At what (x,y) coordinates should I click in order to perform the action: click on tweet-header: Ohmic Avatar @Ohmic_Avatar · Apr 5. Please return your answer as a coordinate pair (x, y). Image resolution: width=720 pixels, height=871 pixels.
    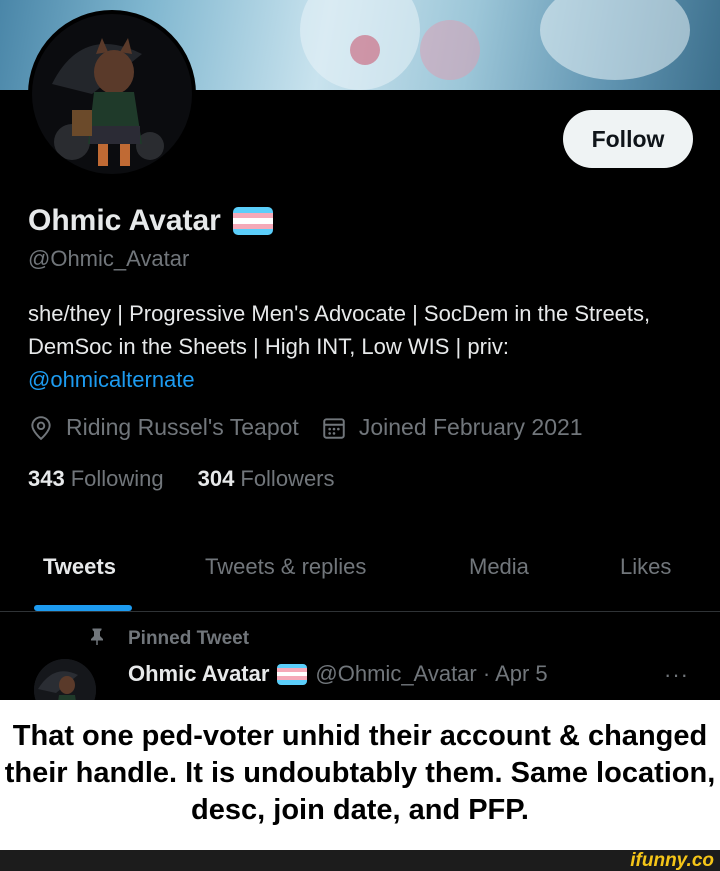
    Looking at the image, I should click on (338, 674).